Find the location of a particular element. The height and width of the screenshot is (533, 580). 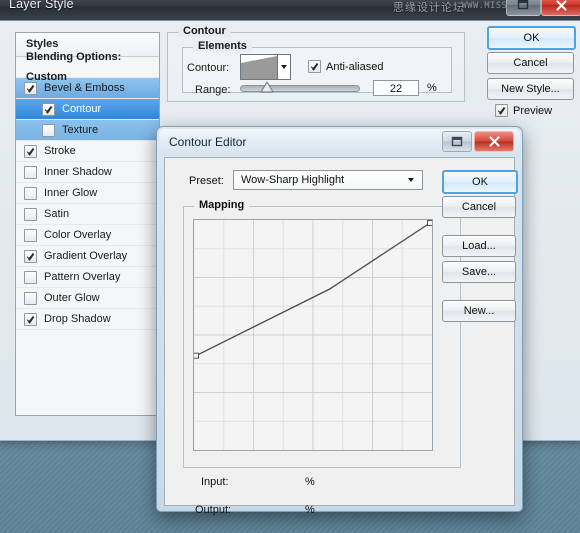

sidebar-item-label: Inner Glow is located at coordinates (71, 193).